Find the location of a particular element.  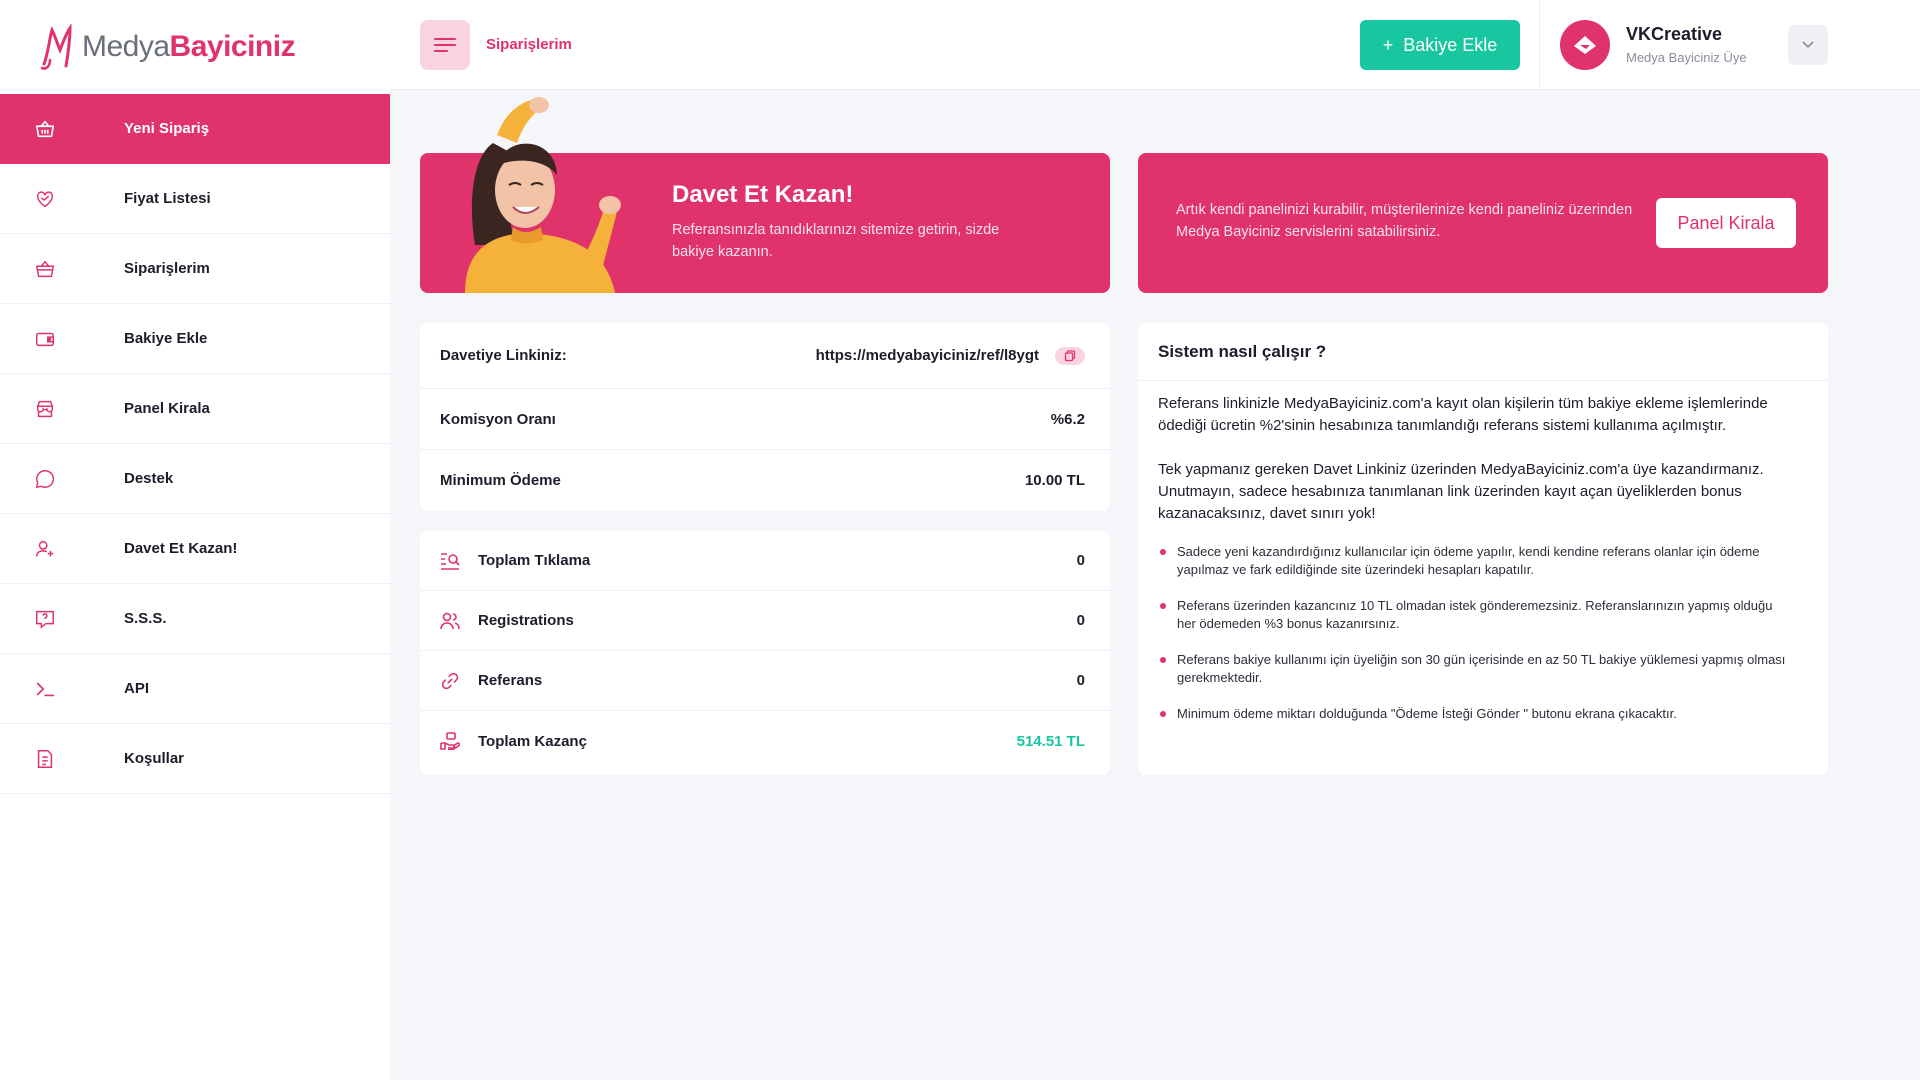

chevron-down-icon is located at coordinates (1808, 45).